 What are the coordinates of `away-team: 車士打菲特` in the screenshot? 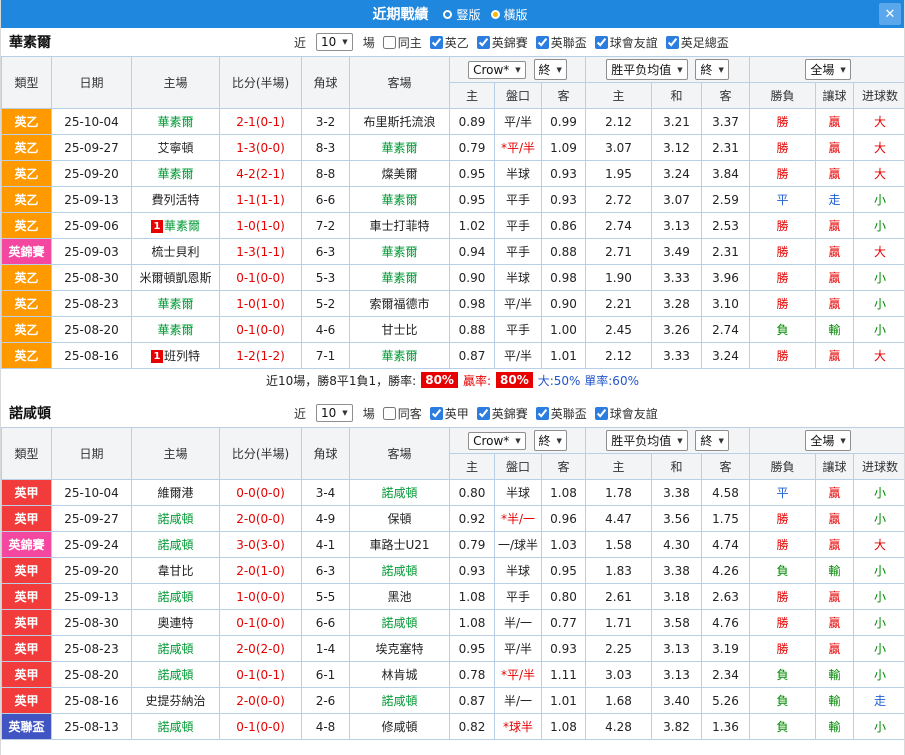 It's located at (399, 225).